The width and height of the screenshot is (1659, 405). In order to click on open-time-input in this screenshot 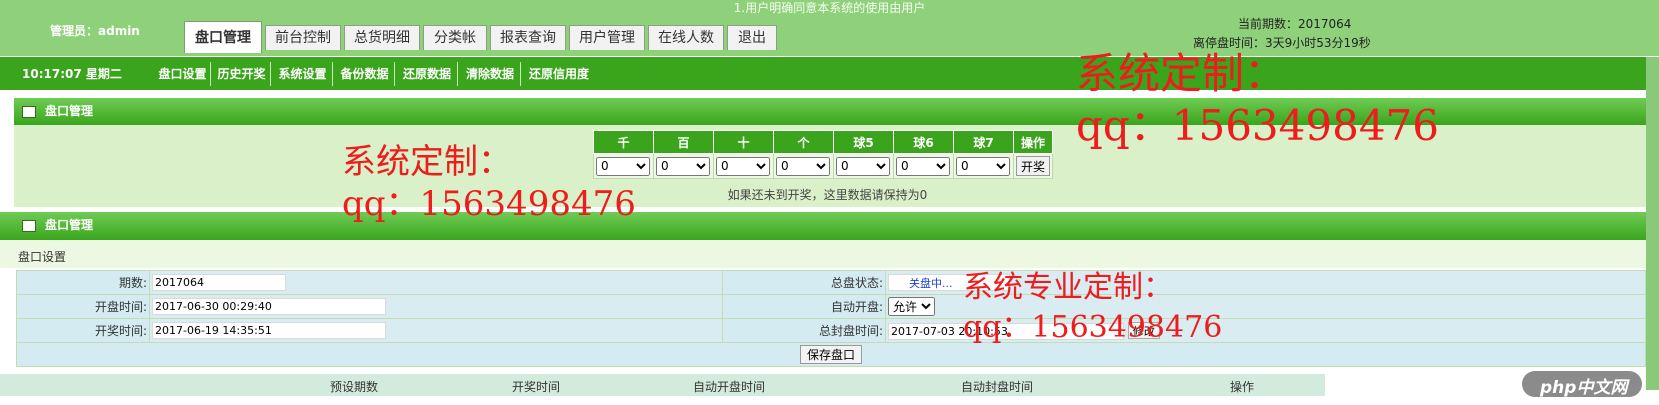, I will do `click(269, 306)`.